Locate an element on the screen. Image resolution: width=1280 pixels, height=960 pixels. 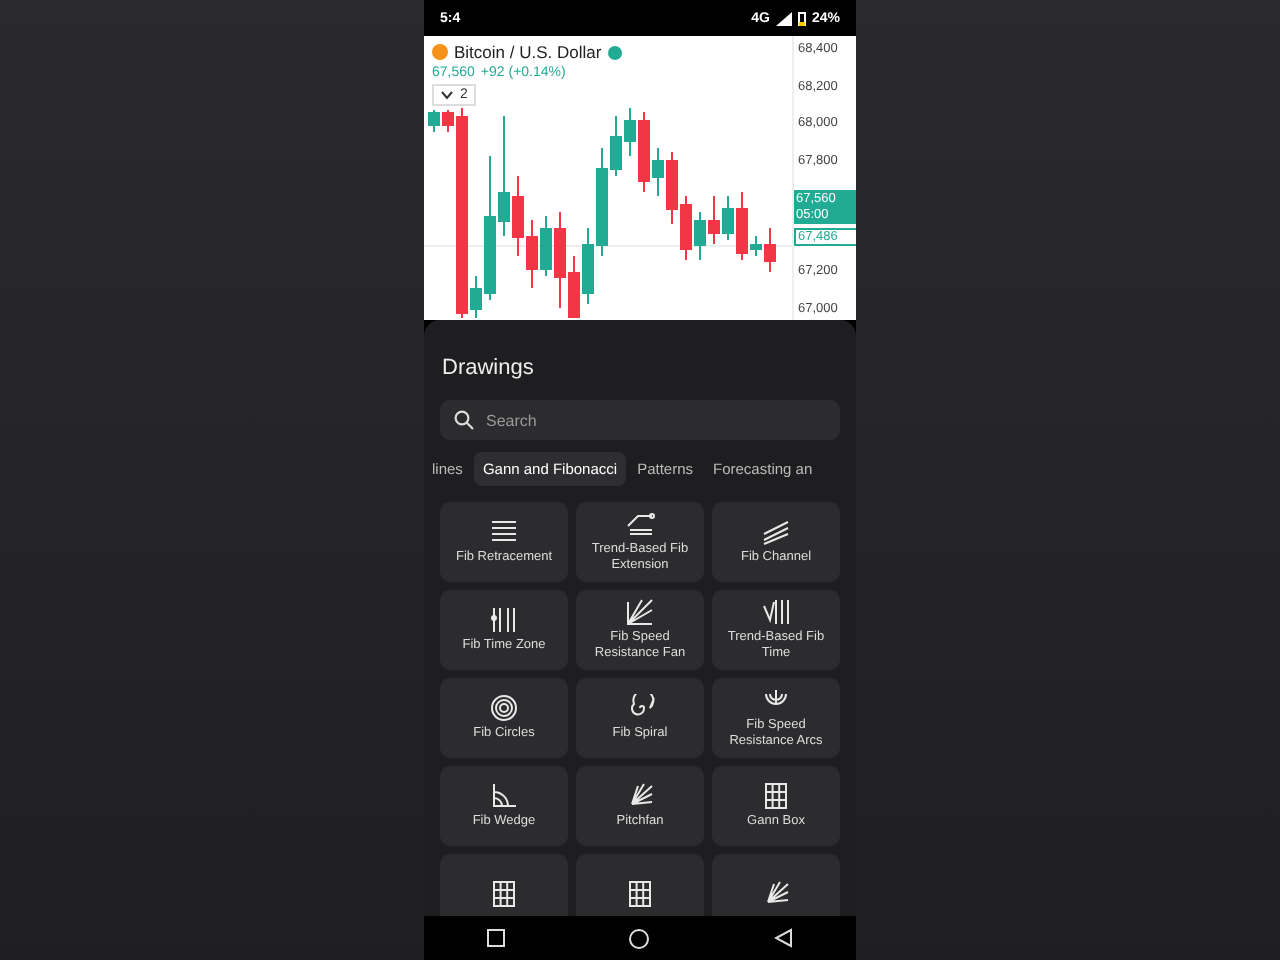
wedge-icon is located at coordinates (504, 796).